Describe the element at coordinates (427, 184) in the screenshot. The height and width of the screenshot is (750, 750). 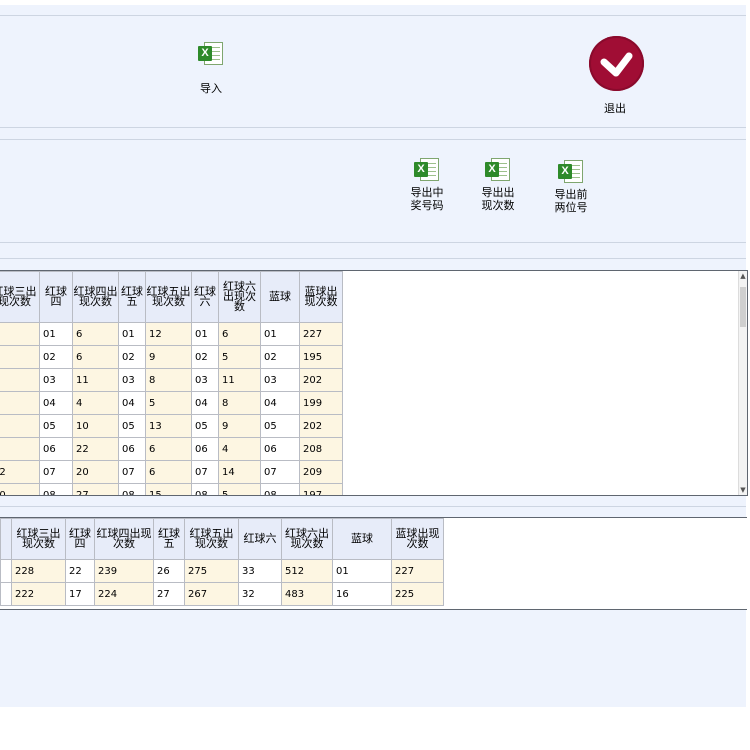
I see `export-winning-button: X 导出中奖号码` at that location.